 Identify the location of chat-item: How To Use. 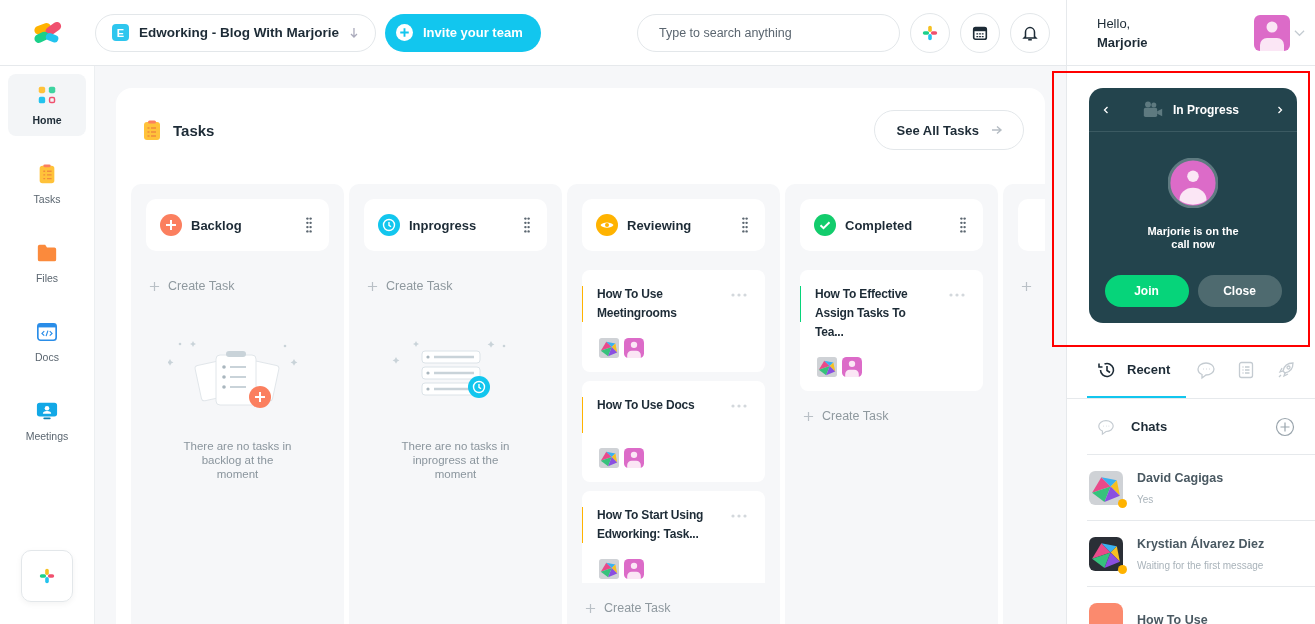
(1201, 605).